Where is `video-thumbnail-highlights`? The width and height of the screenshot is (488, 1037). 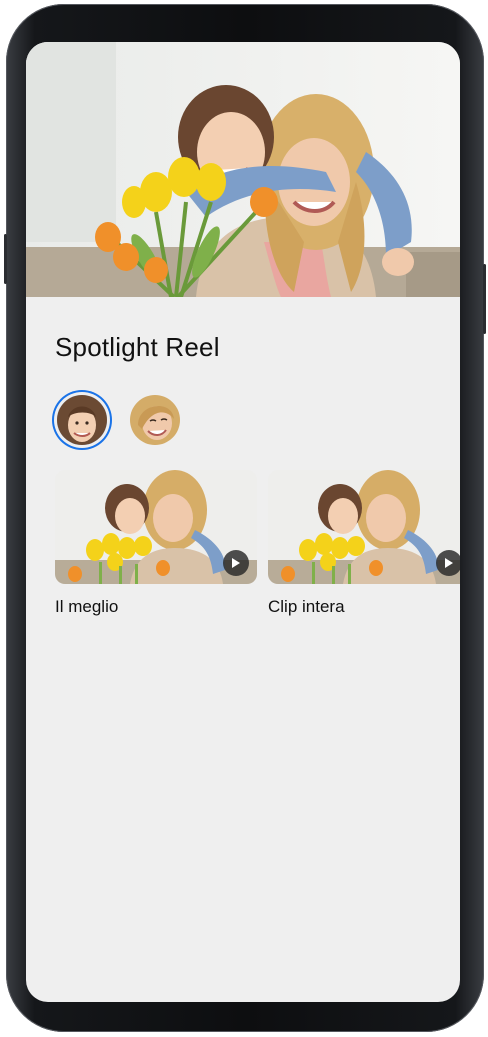 video-thumbnail-highlights is located at coordinates (156, 527).